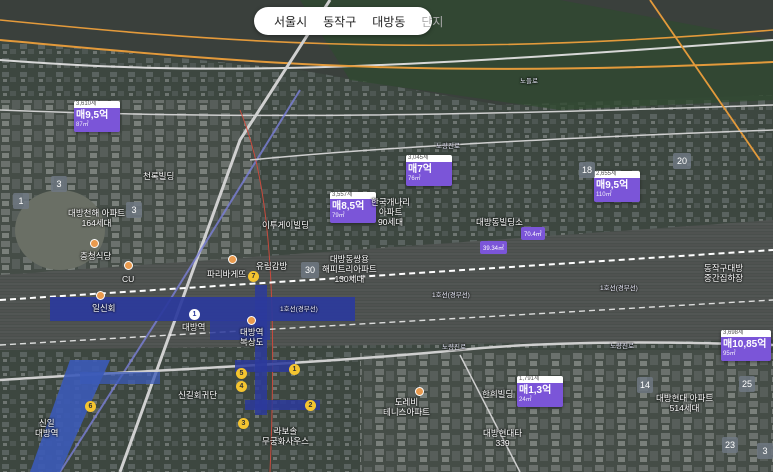 The image size is (773, 472). Describe the element at coordinates (241, 373) in the screenshot. I see `station-exit: 5` at that location.